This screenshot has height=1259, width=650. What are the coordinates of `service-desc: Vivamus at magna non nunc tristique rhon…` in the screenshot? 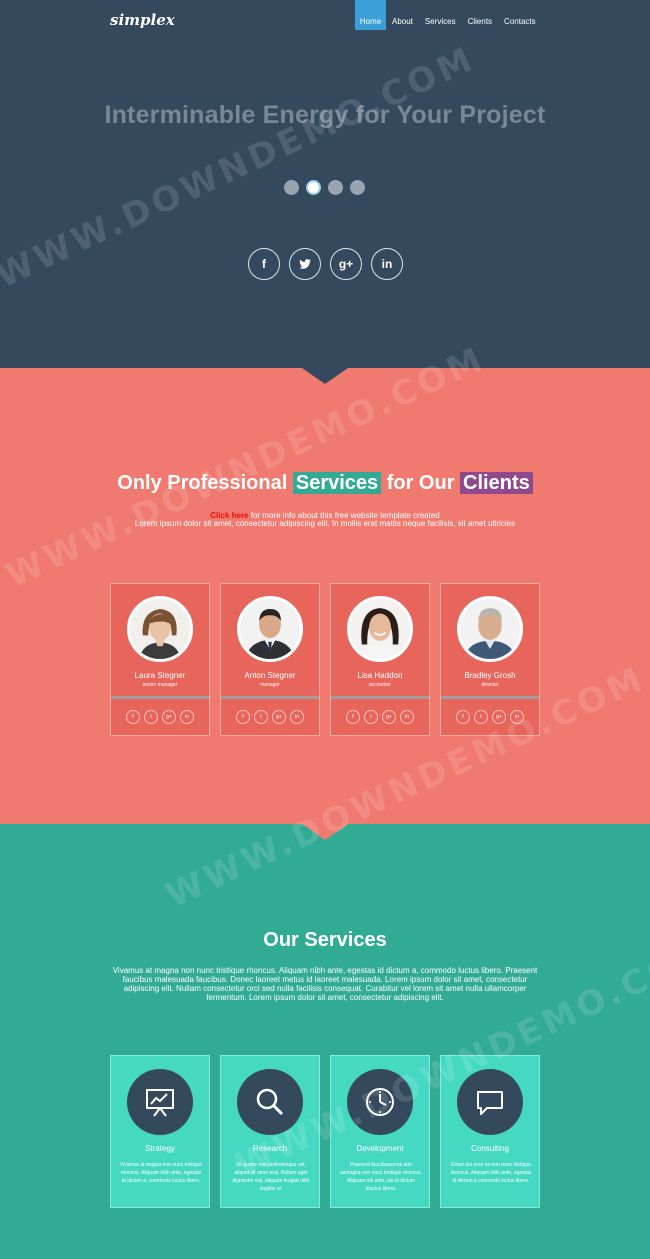 It's located at (161, 1173).